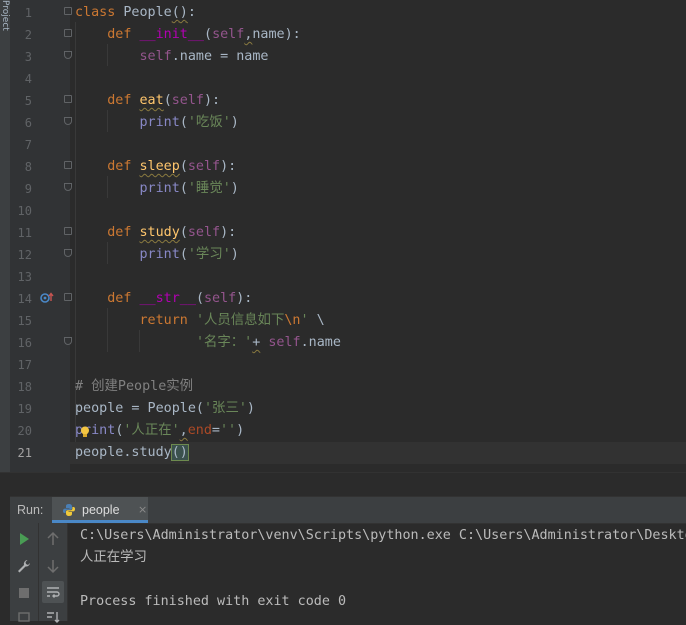  What do you see at coordinates (24, 453) in the screenshot?
I see `line-number: 21` at bounding box center [24, 453].